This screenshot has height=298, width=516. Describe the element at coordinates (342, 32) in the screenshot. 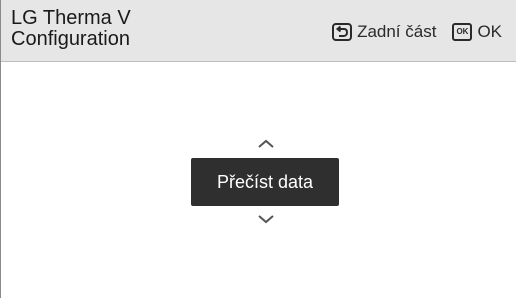

I see `back-arrow-icon` at that location.